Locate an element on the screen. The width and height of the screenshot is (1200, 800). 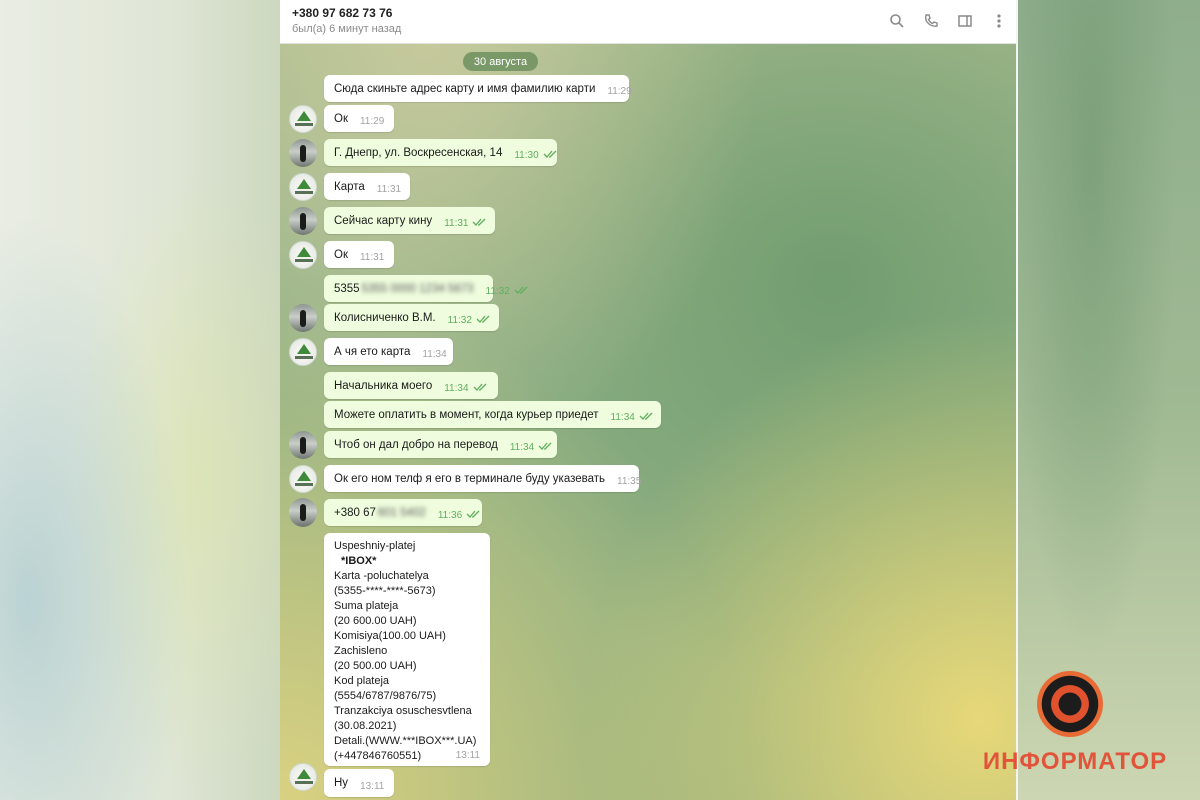
message-text: Сейчас карту кину is located at coordinates (383, 220).